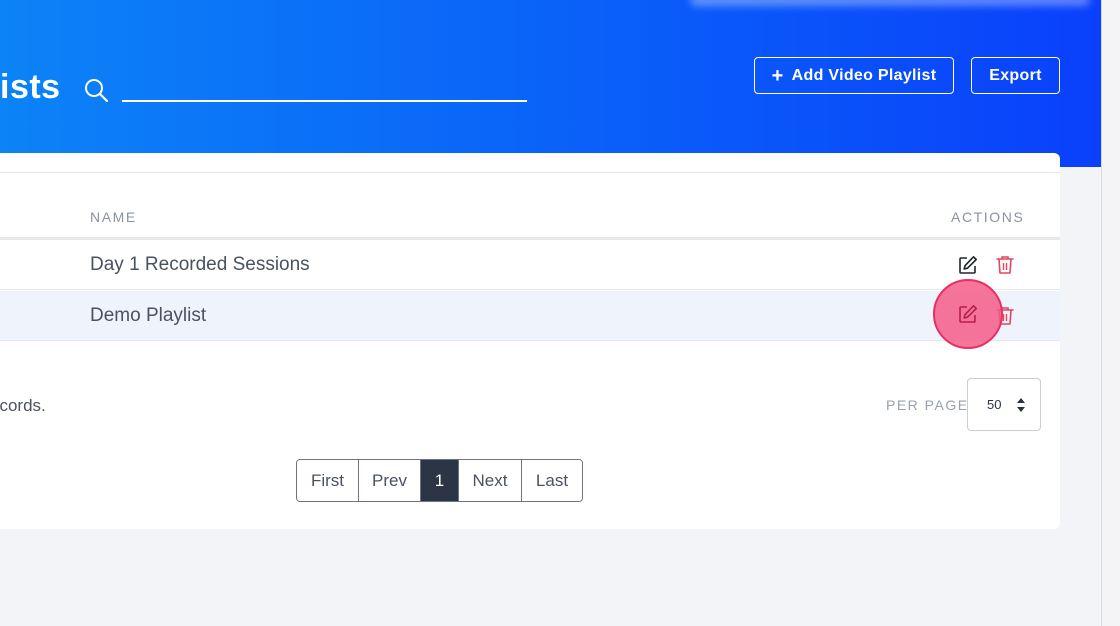 This screenshot has height=626, width=1120. Describe the element at coordinates (1101, 313) in the screenshot. I see `scrollbar-edge` at that location.